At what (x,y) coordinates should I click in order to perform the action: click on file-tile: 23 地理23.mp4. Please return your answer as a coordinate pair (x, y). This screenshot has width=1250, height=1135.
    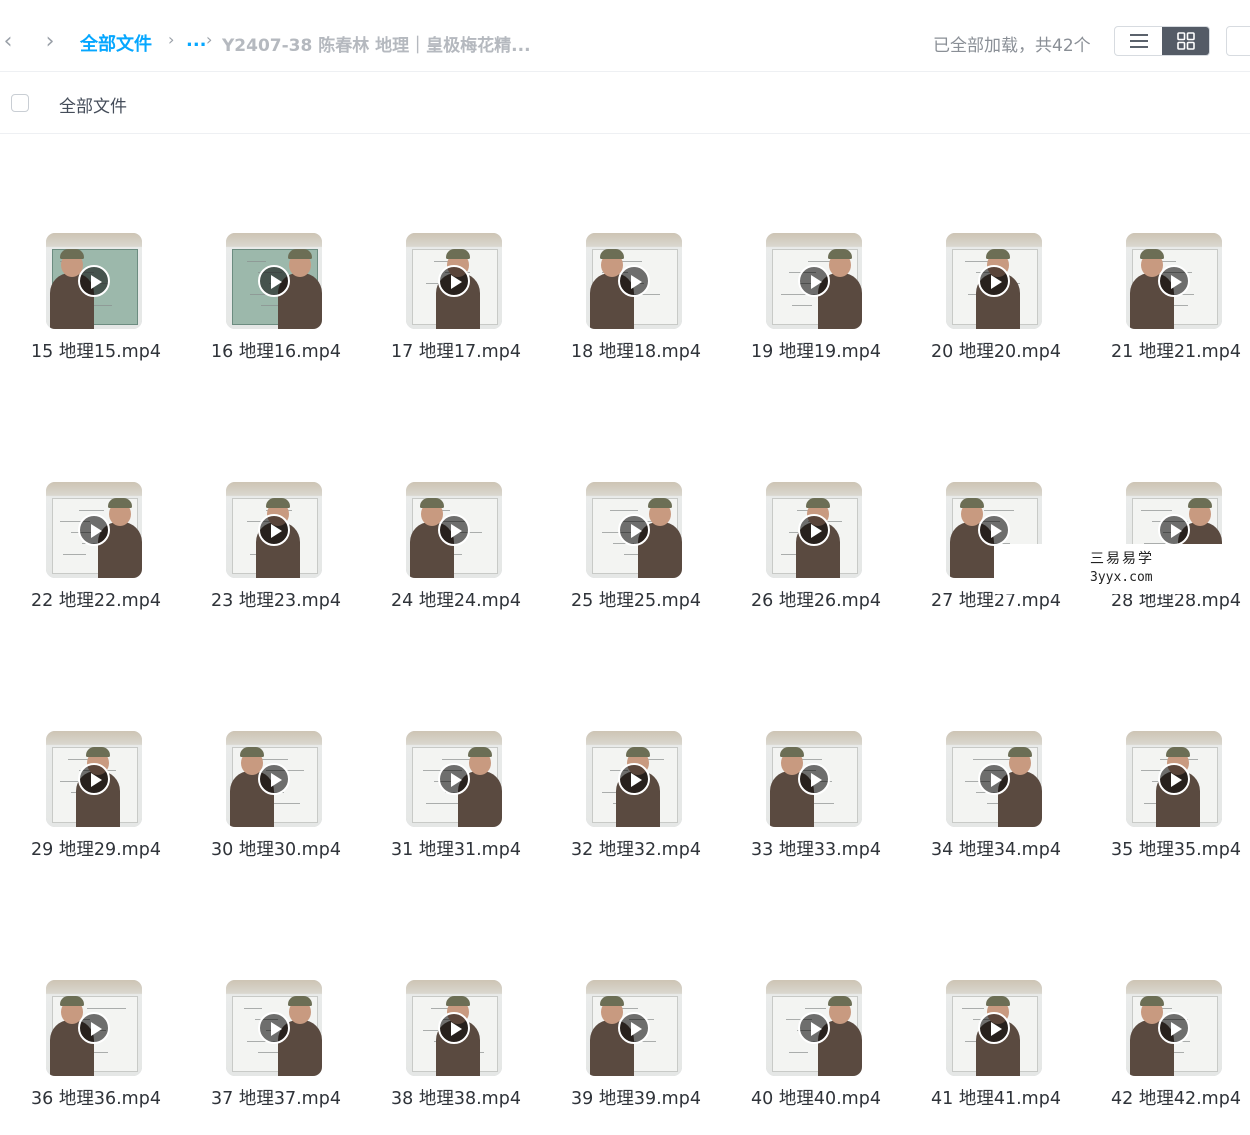
    Looking at the image, I should click on (272, 552).